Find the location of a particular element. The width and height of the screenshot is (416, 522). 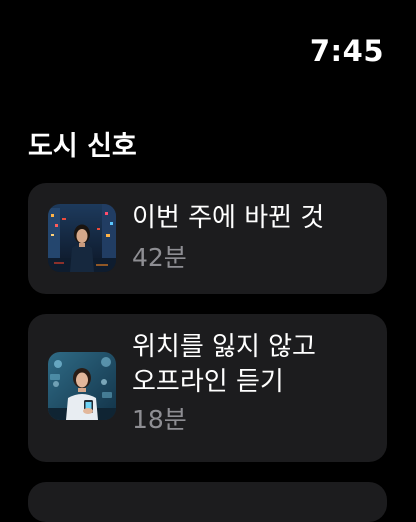

episode-duration: 42분 is located at coordinates (159, 257).